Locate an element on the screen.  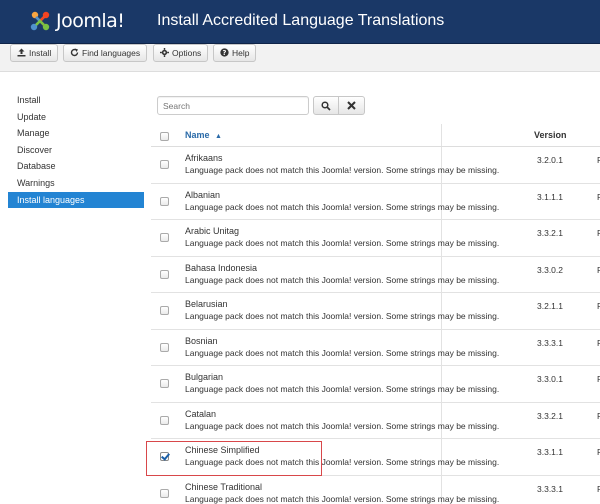
language-name: Afrikaans is located at coordinates (204, 158).